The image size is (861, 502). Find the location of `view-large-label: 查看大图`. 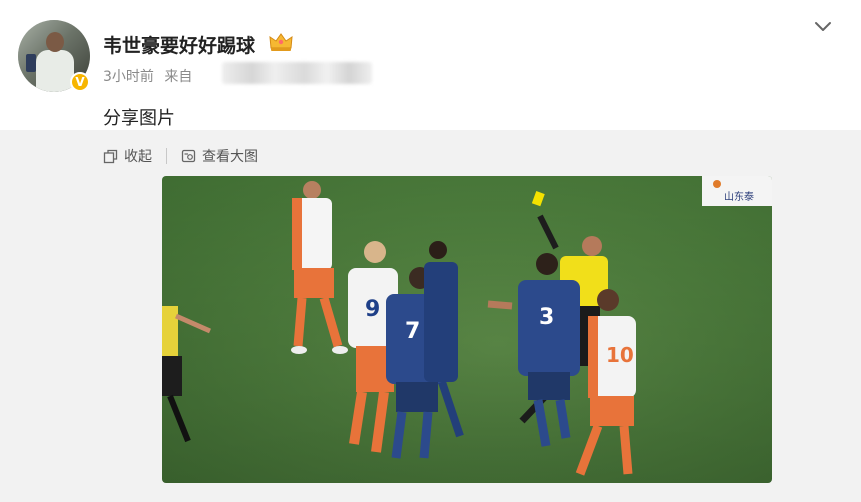

view-large-label: 查看大图 is located at coordinates (230, 157).